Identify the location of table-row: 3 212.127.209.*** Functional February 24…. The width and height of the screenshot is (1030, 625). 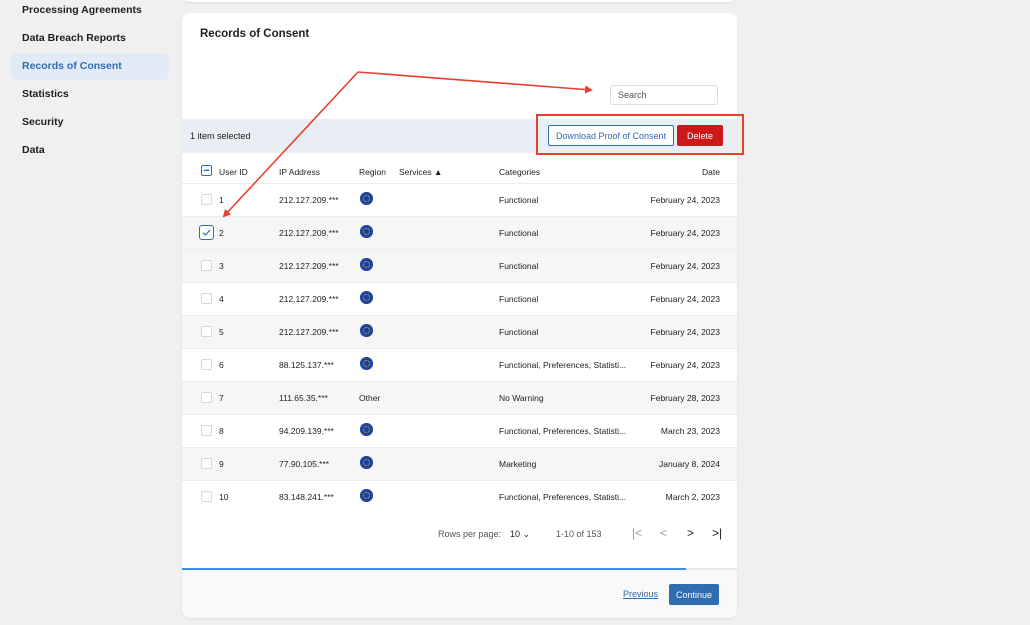
(459, 265).